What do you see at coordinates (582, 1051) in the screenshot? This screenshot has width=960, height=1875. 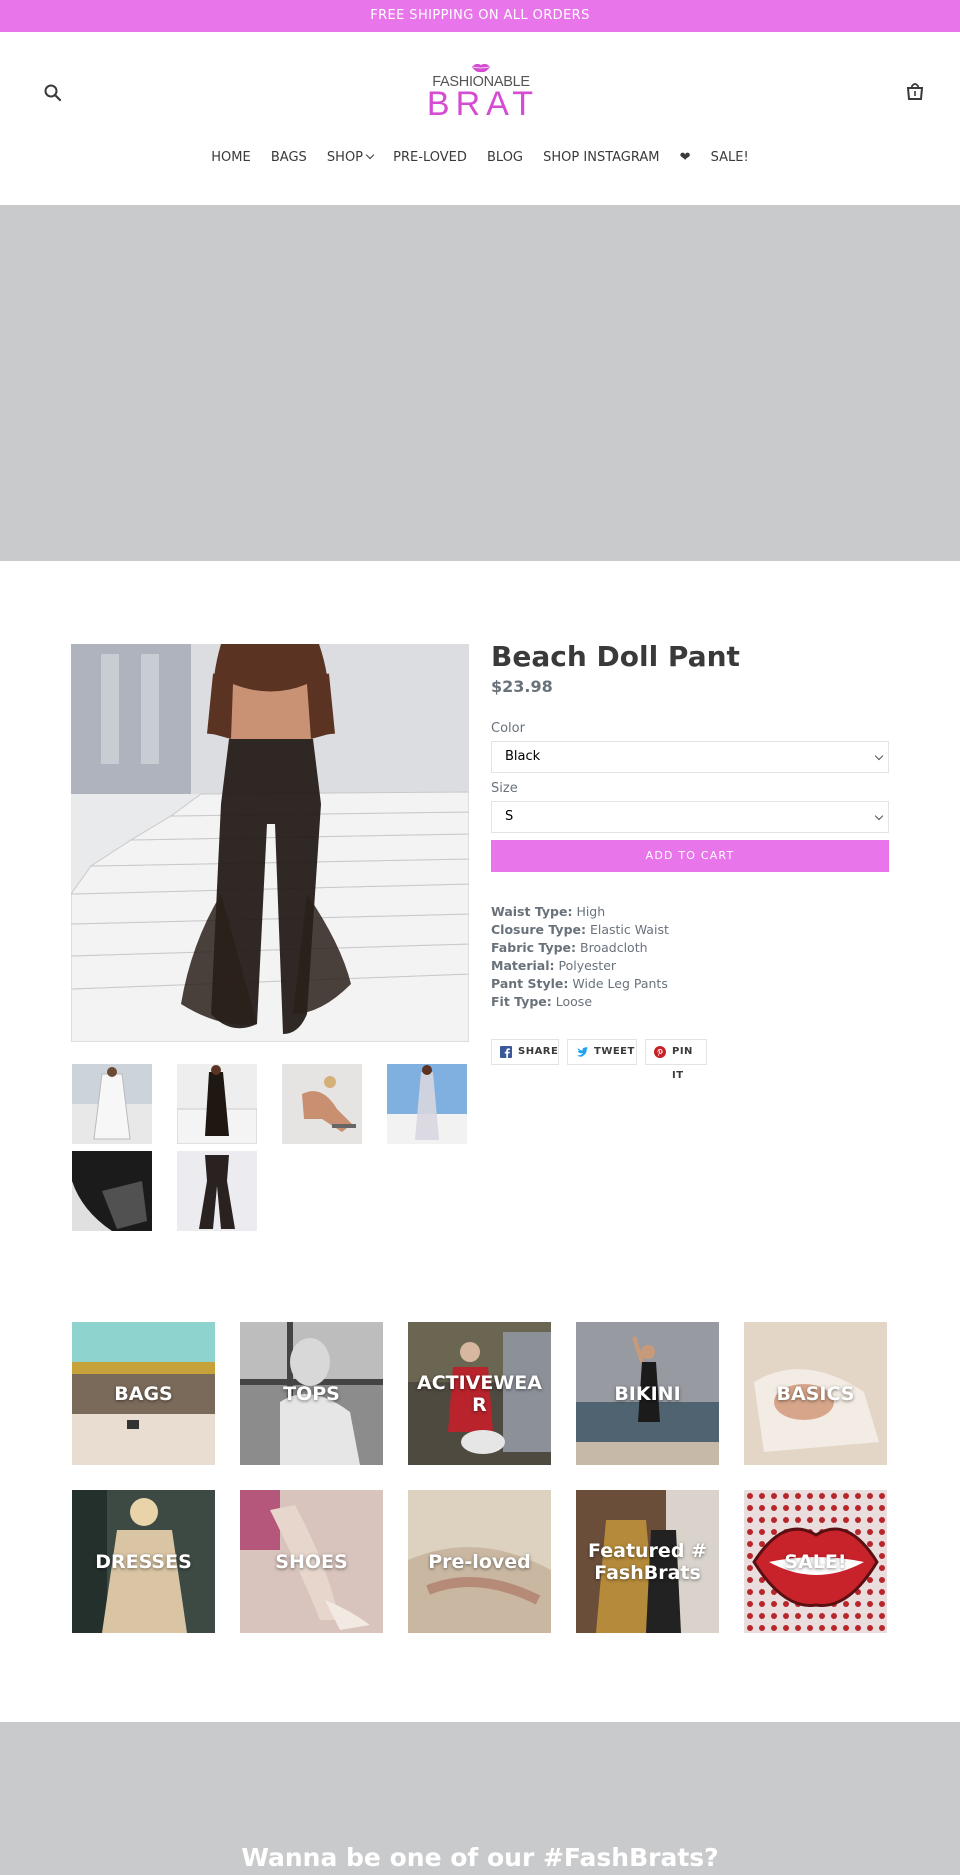 I see `twitter-icon` at bounding box center [582, 1051].